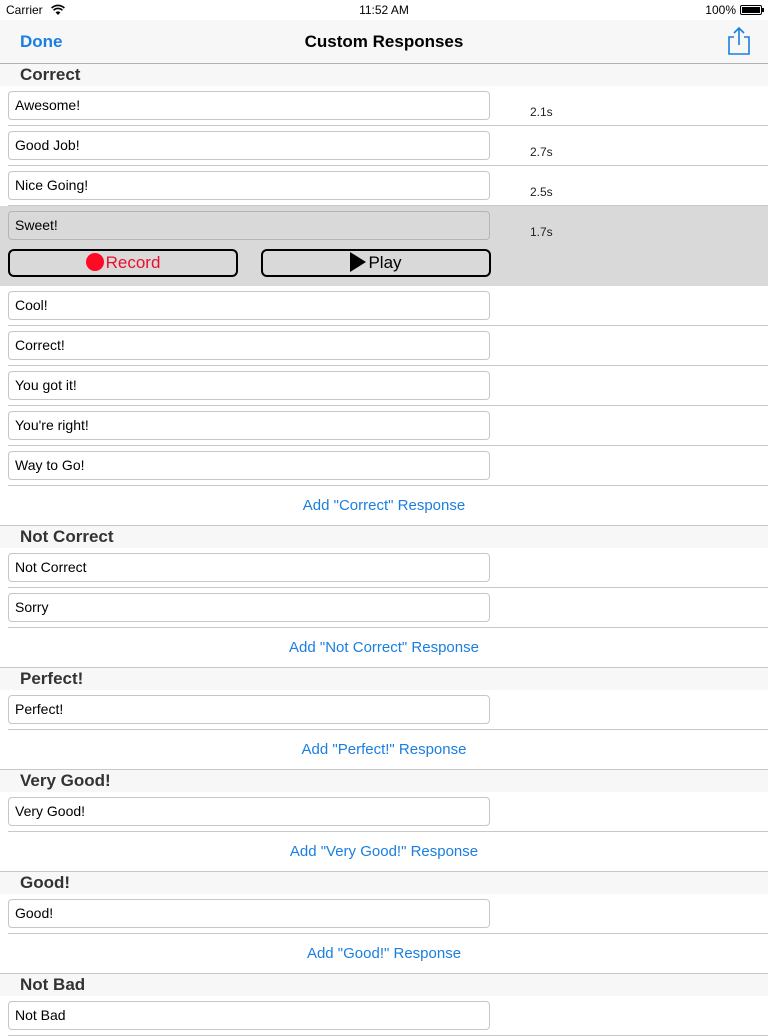 The height and width of the screenshot is (1036, 768). Describe the element at coordinates (249, 305) in the screenshot. I see `response-text-field: Cool!` at that location.